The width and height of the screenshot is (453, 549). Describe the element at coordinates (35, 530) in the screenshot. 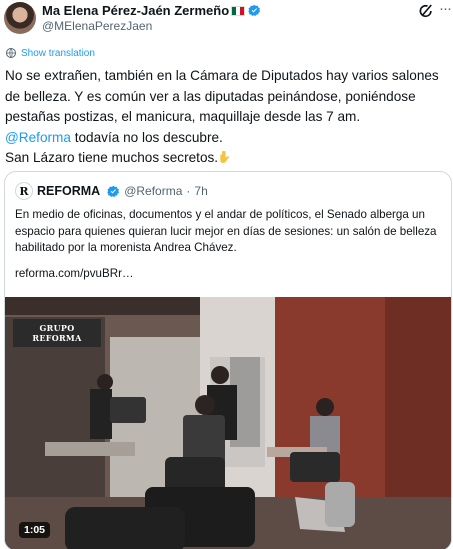

I see `video-duration: 1:05` at that location.